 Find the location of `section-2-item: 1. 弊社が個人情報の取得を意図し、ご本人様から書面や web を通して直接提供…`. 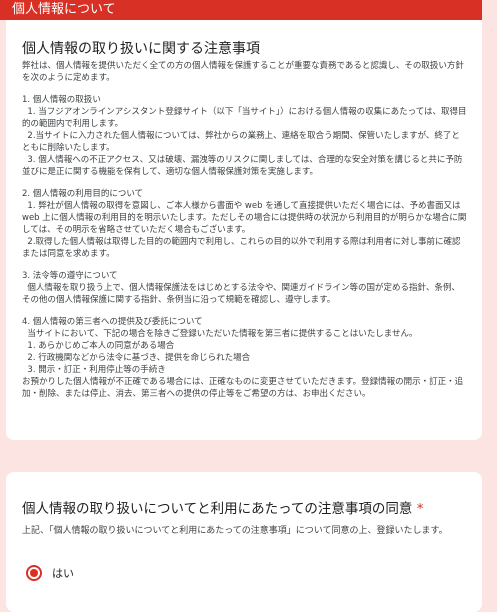

section-2-item: 1. 弊社が個人情報の取得を意図し、ご本人様から書面や web を通して直接提供… is located at coordinates (244, 218).